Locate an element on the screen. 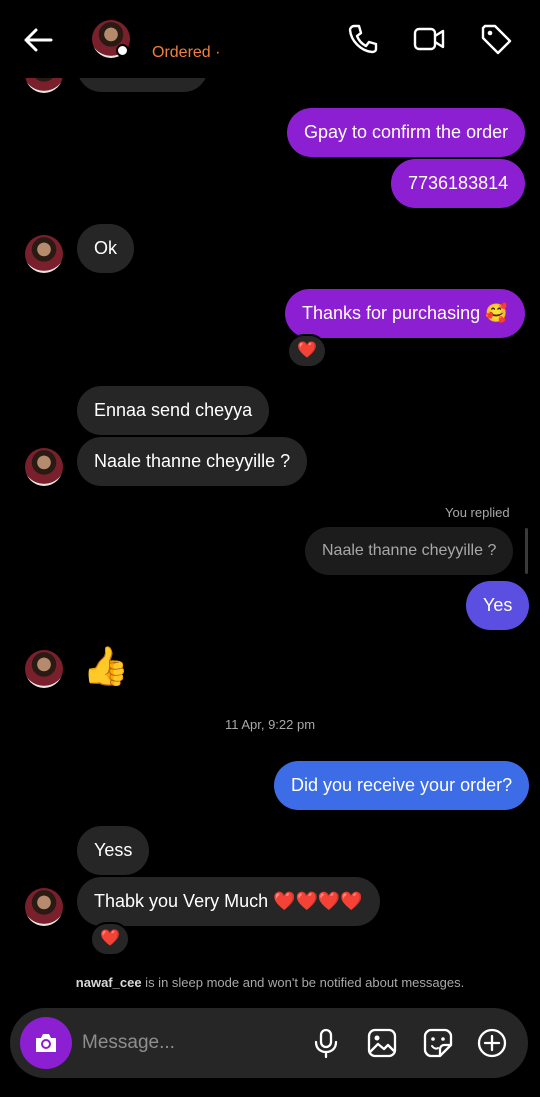 This screenshot has width=540, height=1097. message-bubble-outgoing: Yes is located at coordinates (498, 605).